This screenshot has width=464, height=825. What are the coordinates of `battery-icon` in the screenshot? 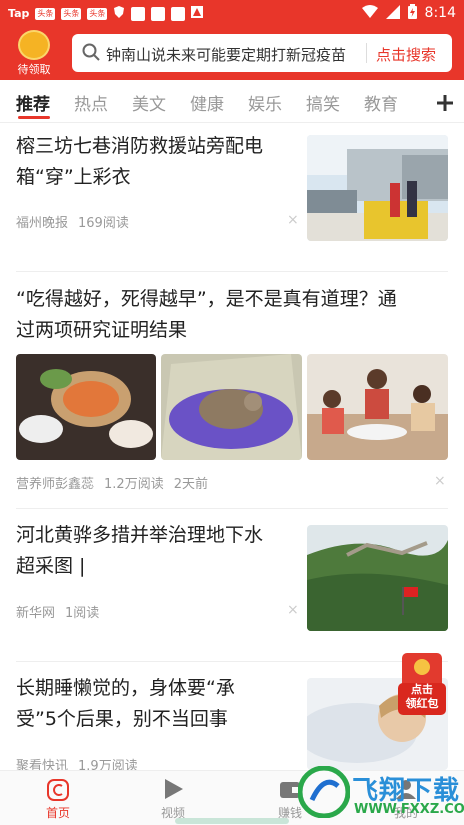 It's located at (412, 13).